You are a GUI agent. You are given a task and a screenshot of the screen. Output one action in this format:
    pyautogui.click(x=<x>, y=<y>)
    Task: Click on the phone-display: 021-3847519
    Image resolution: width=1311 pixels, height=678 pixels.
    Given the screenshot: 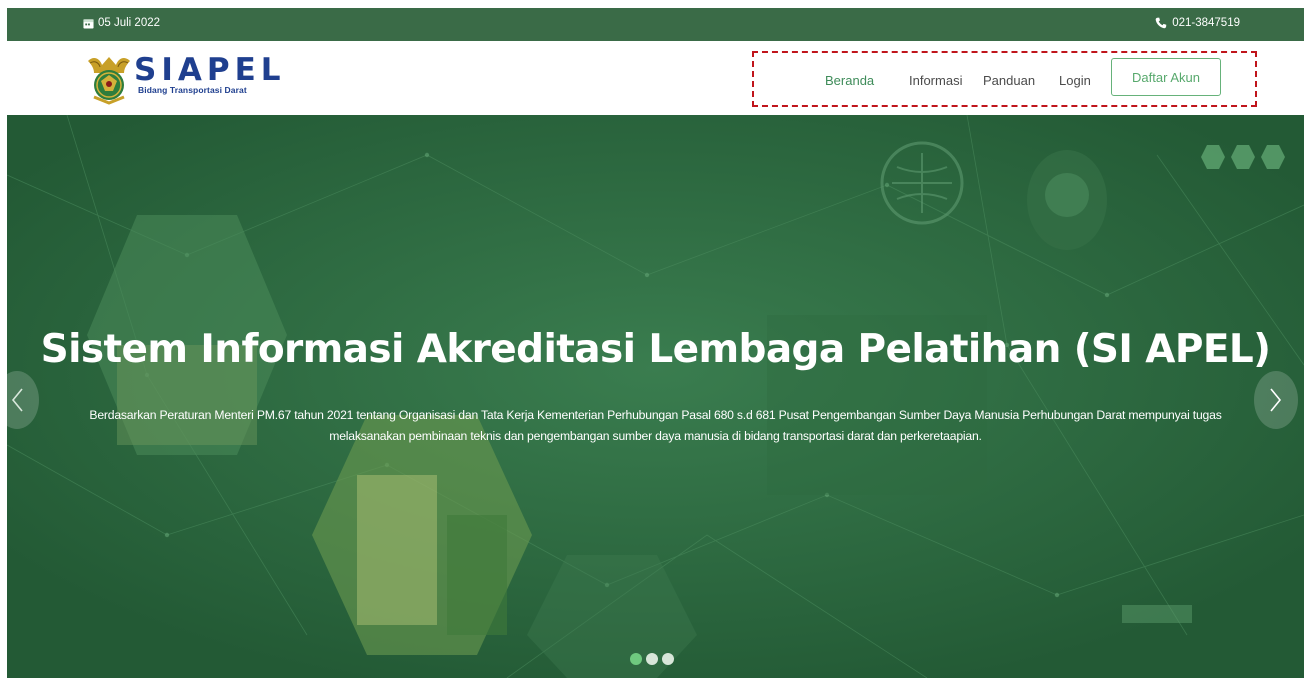 What is the action you would take?
    pyautogui.click(x=1197, y=23)
    